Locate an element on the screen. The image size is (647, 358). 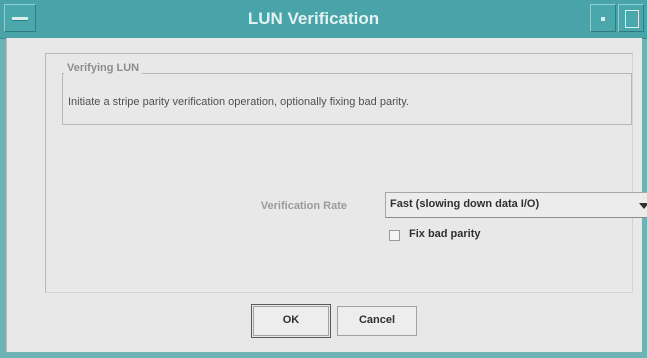
window-menu-button is located at coordinates (20, 18).